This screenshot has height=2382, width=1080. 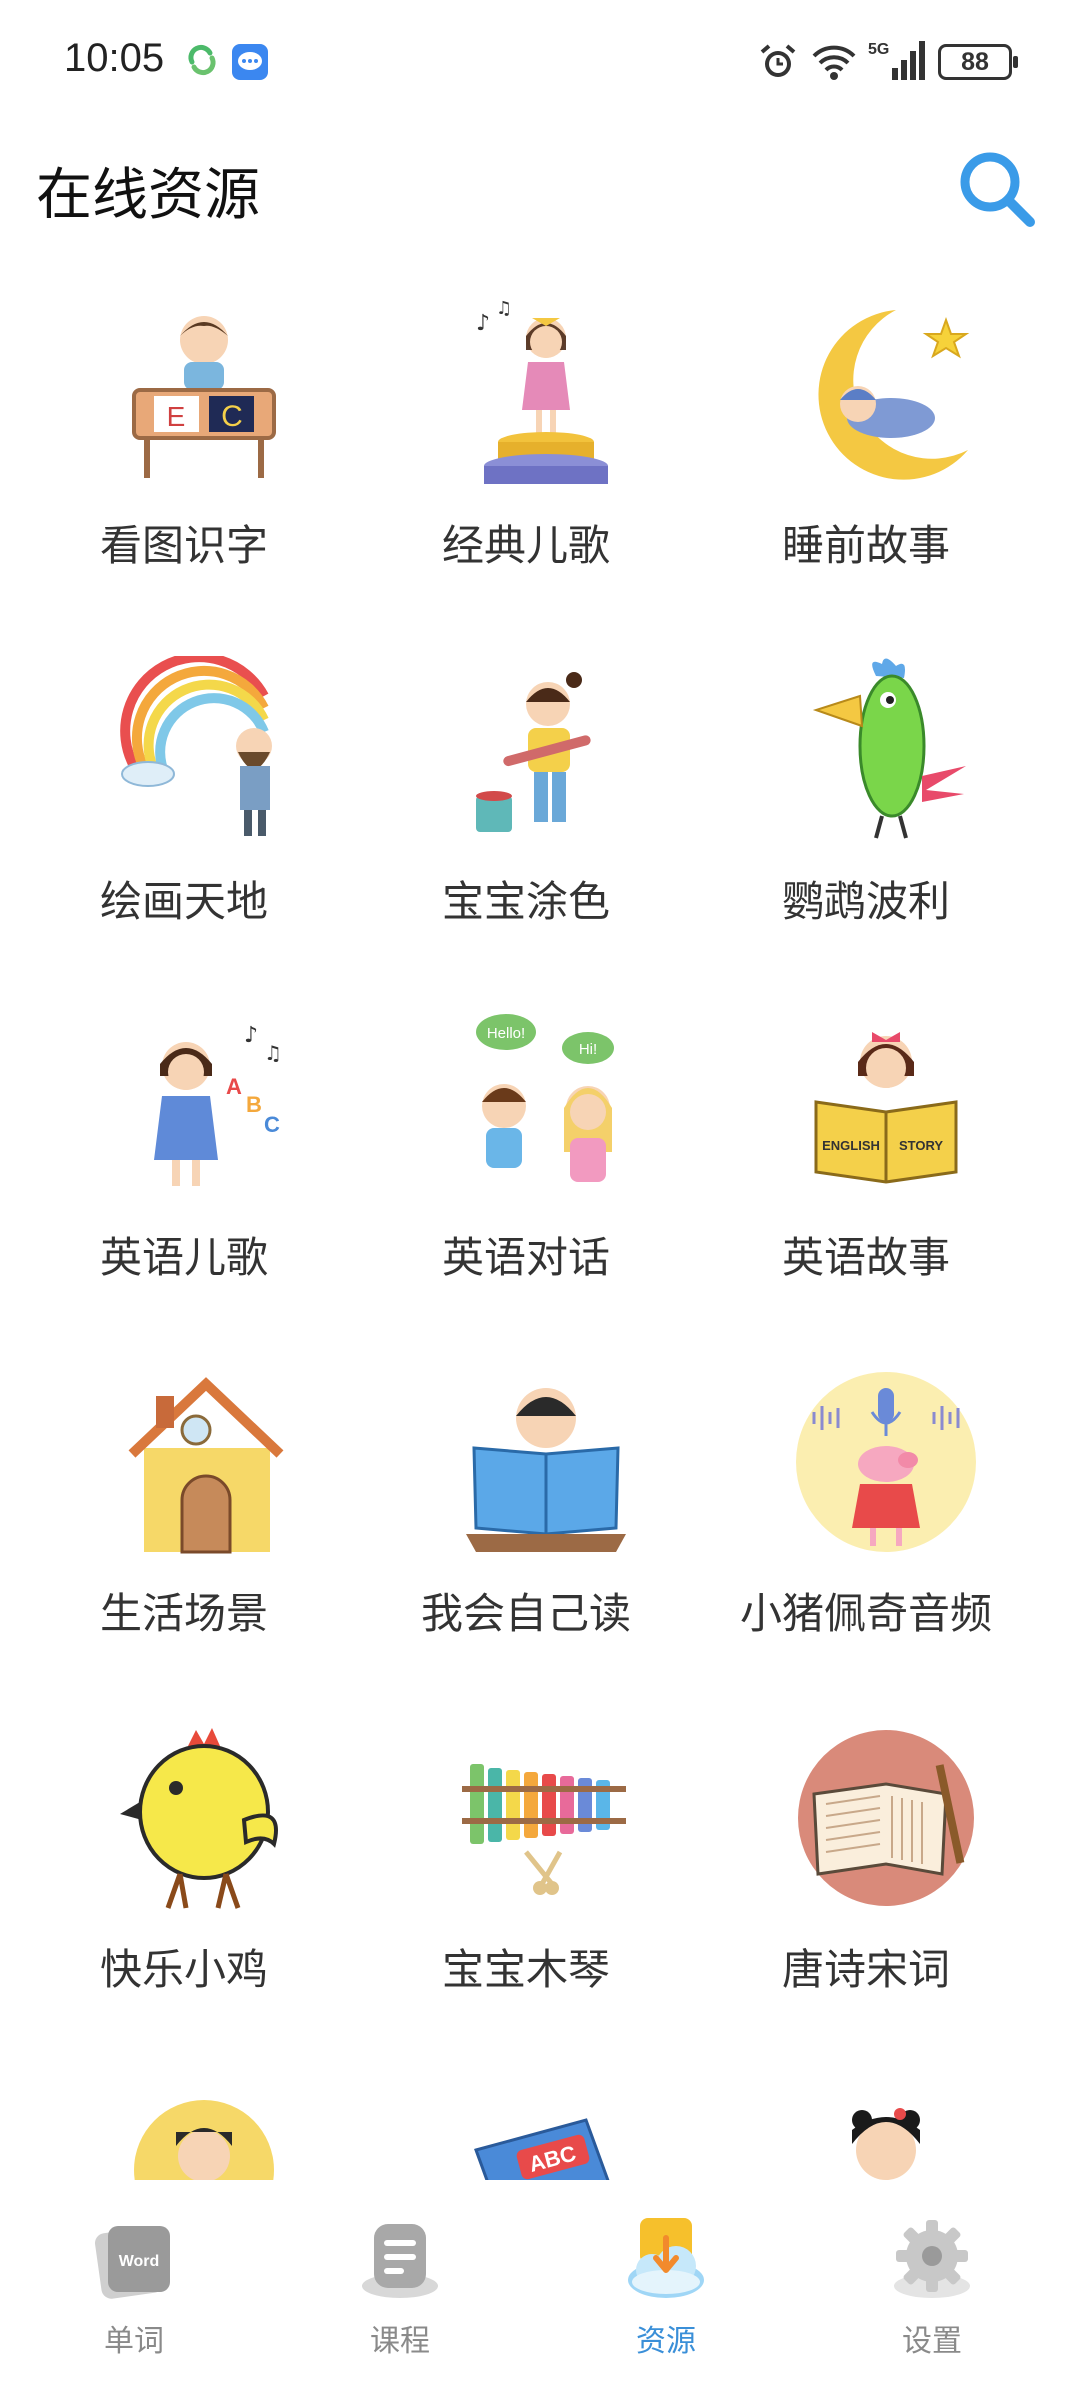 What do you see at coordinates (206, 1465) in the screenshot?
I see `yellow-house-icon` at bounding box center [206, 1465].